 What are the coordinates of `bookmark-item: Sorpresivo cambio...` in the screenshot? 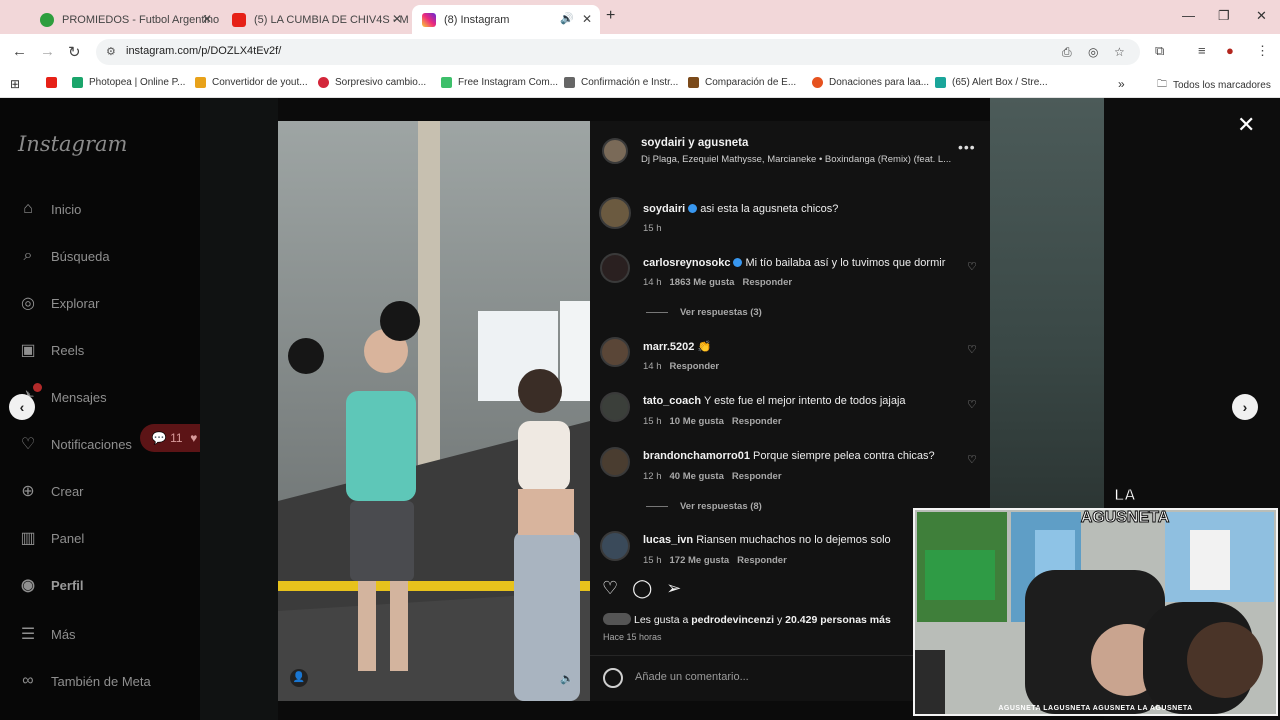 It's located at (372, 82).